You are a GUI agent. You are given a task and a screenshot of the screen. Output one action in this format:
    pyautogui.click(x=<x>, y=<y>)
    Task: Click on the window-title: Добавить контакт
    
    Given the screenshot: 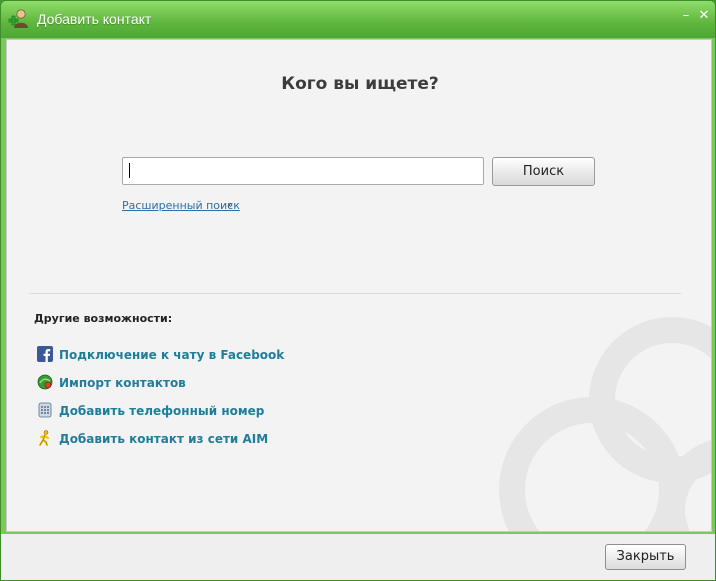 What is the action you would take?
    pyautogui.click(x=94, y=19)
    